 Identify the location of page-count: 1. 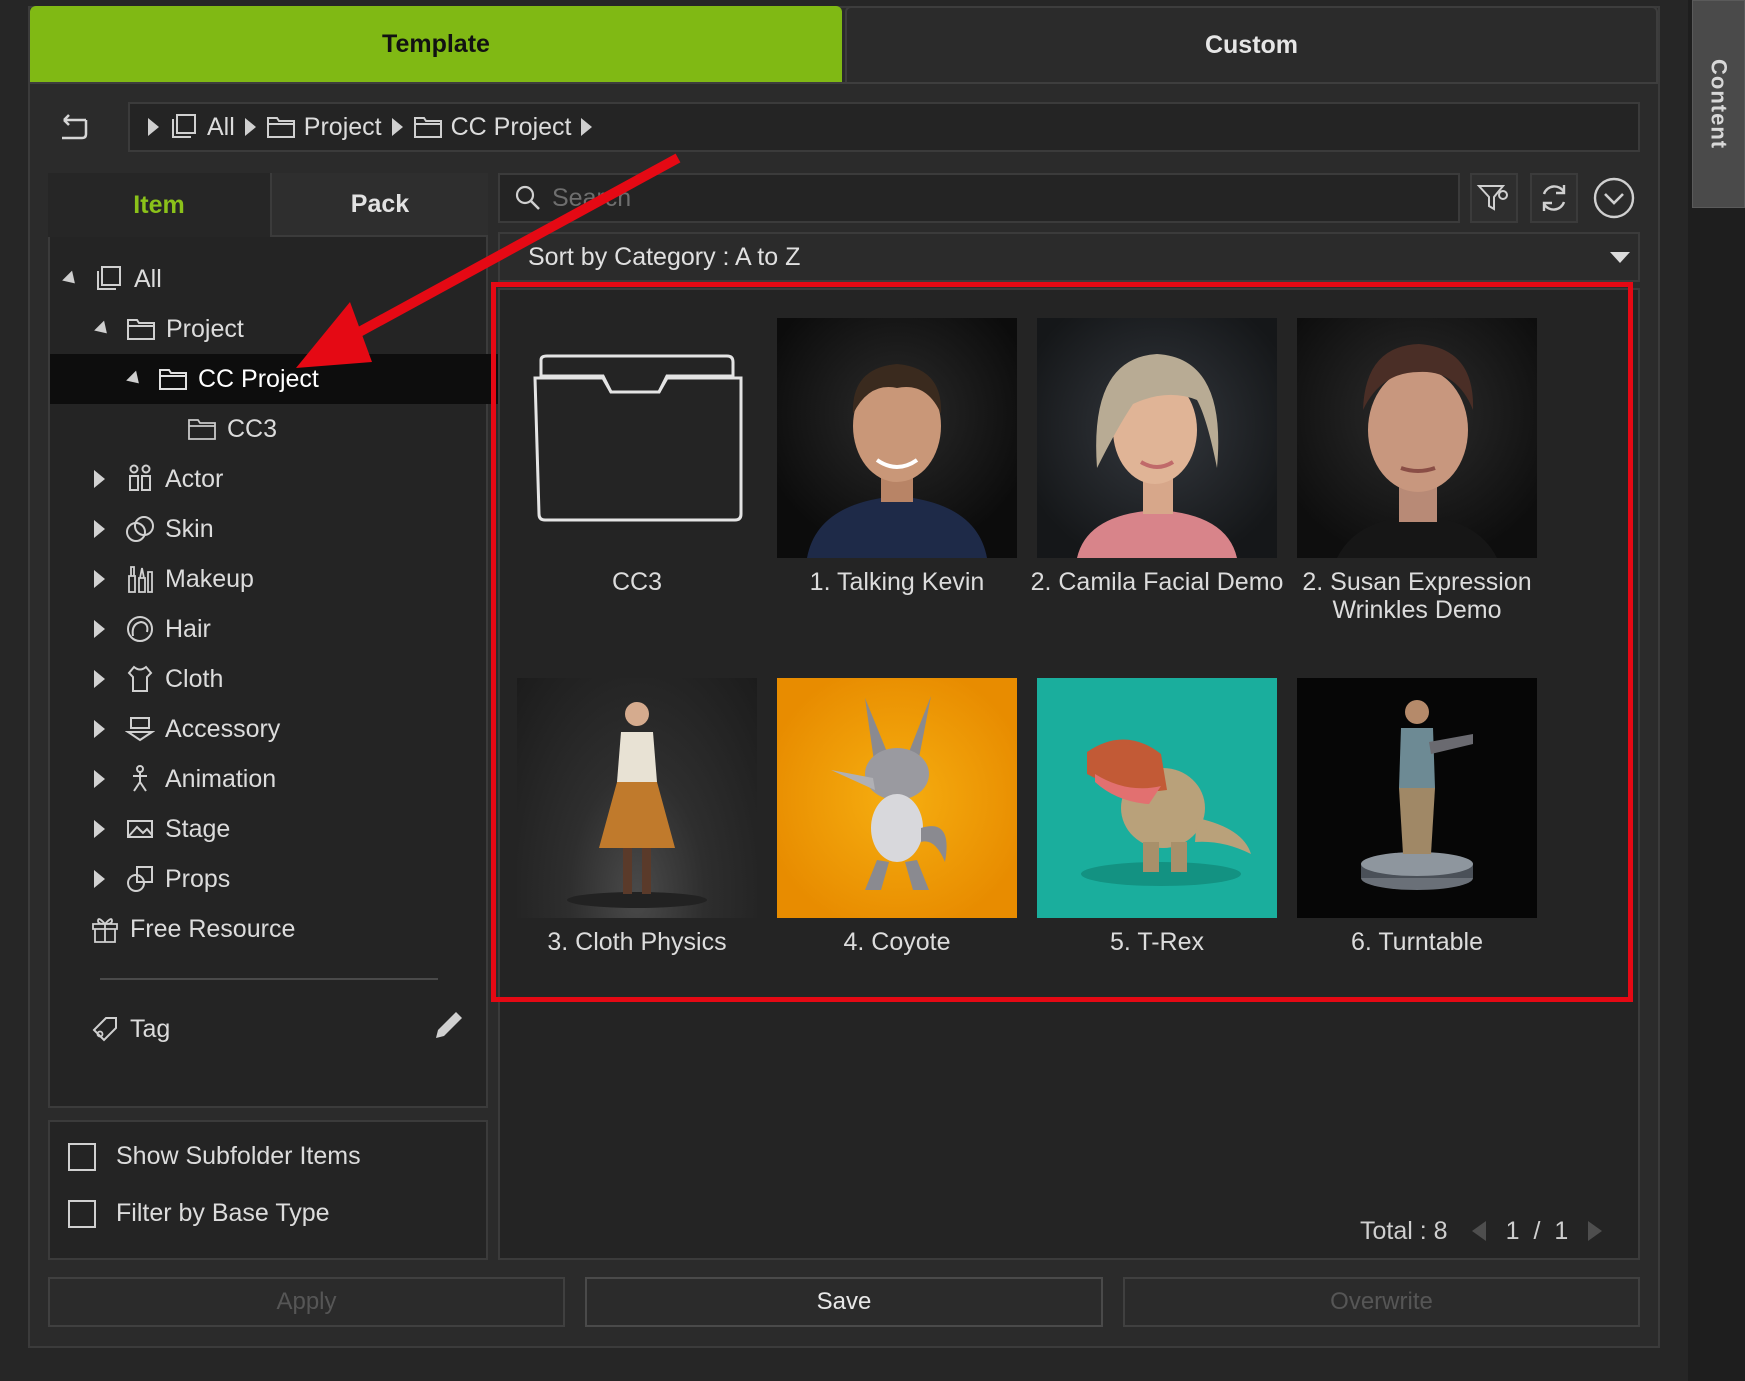
(1561, 1230).